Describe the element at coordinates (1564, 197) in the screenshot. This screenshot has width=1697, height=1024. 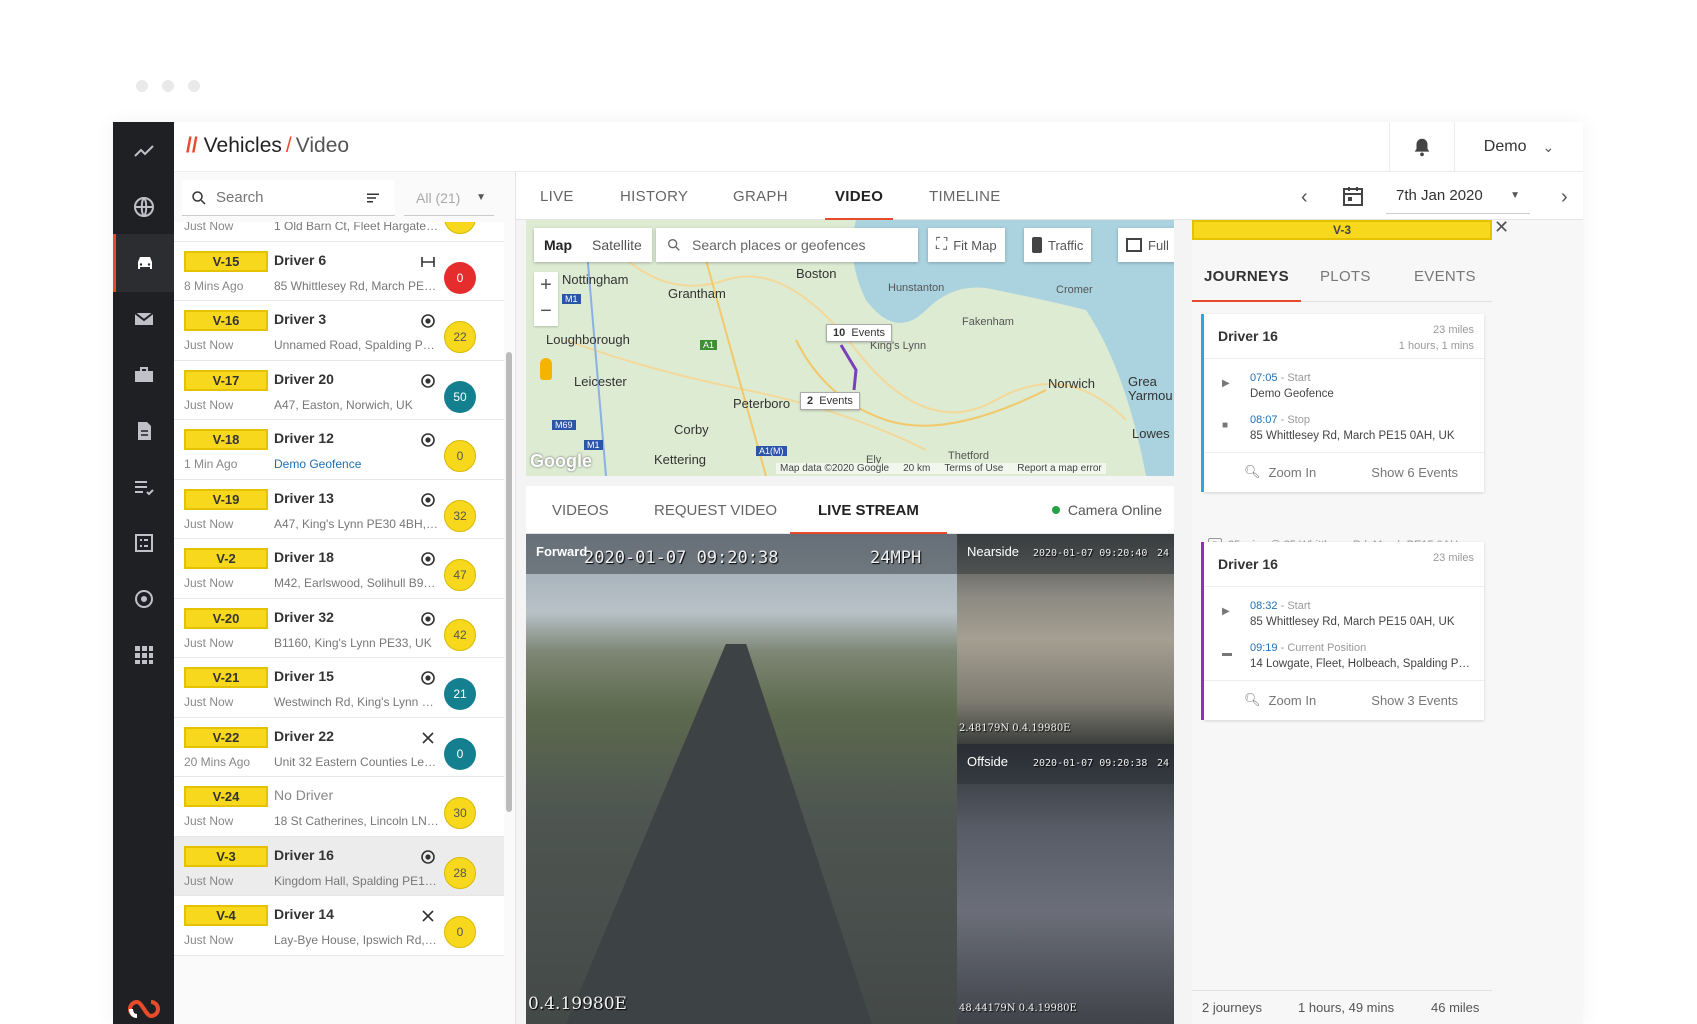
I see `next-day-button: ›` at that location.